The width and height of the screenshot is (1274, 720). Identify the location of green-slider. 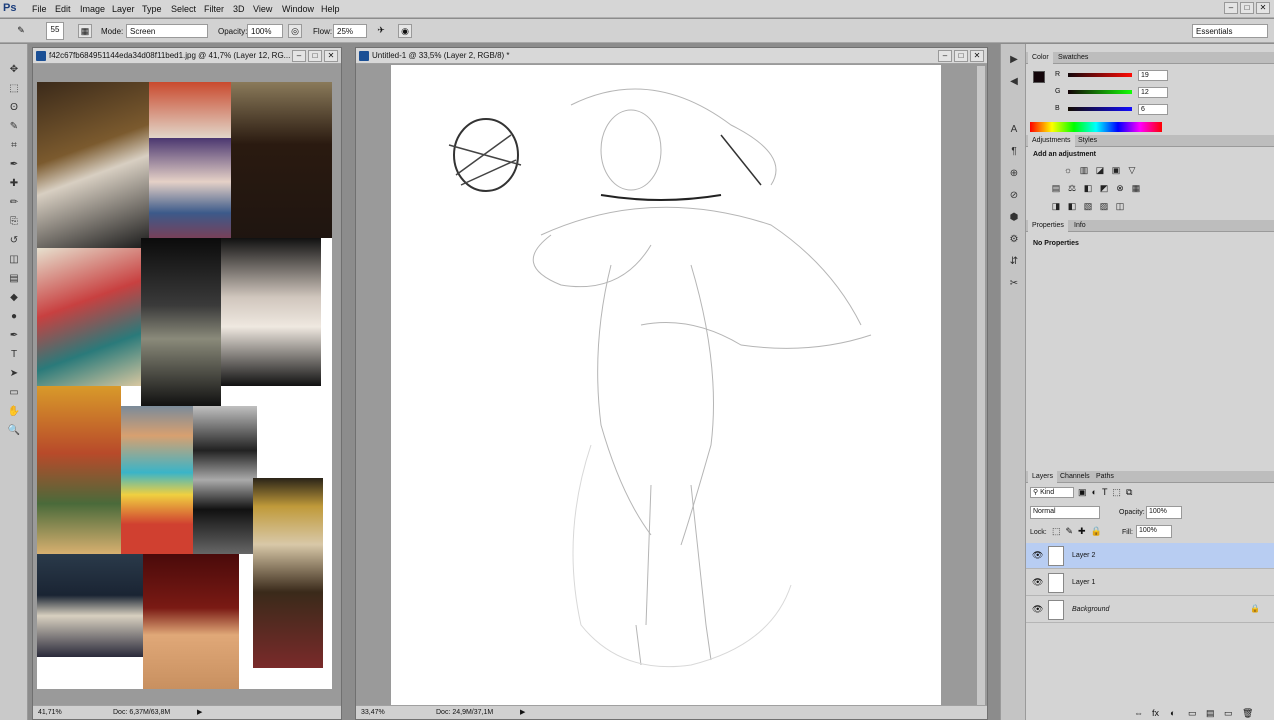
(1100, 92).